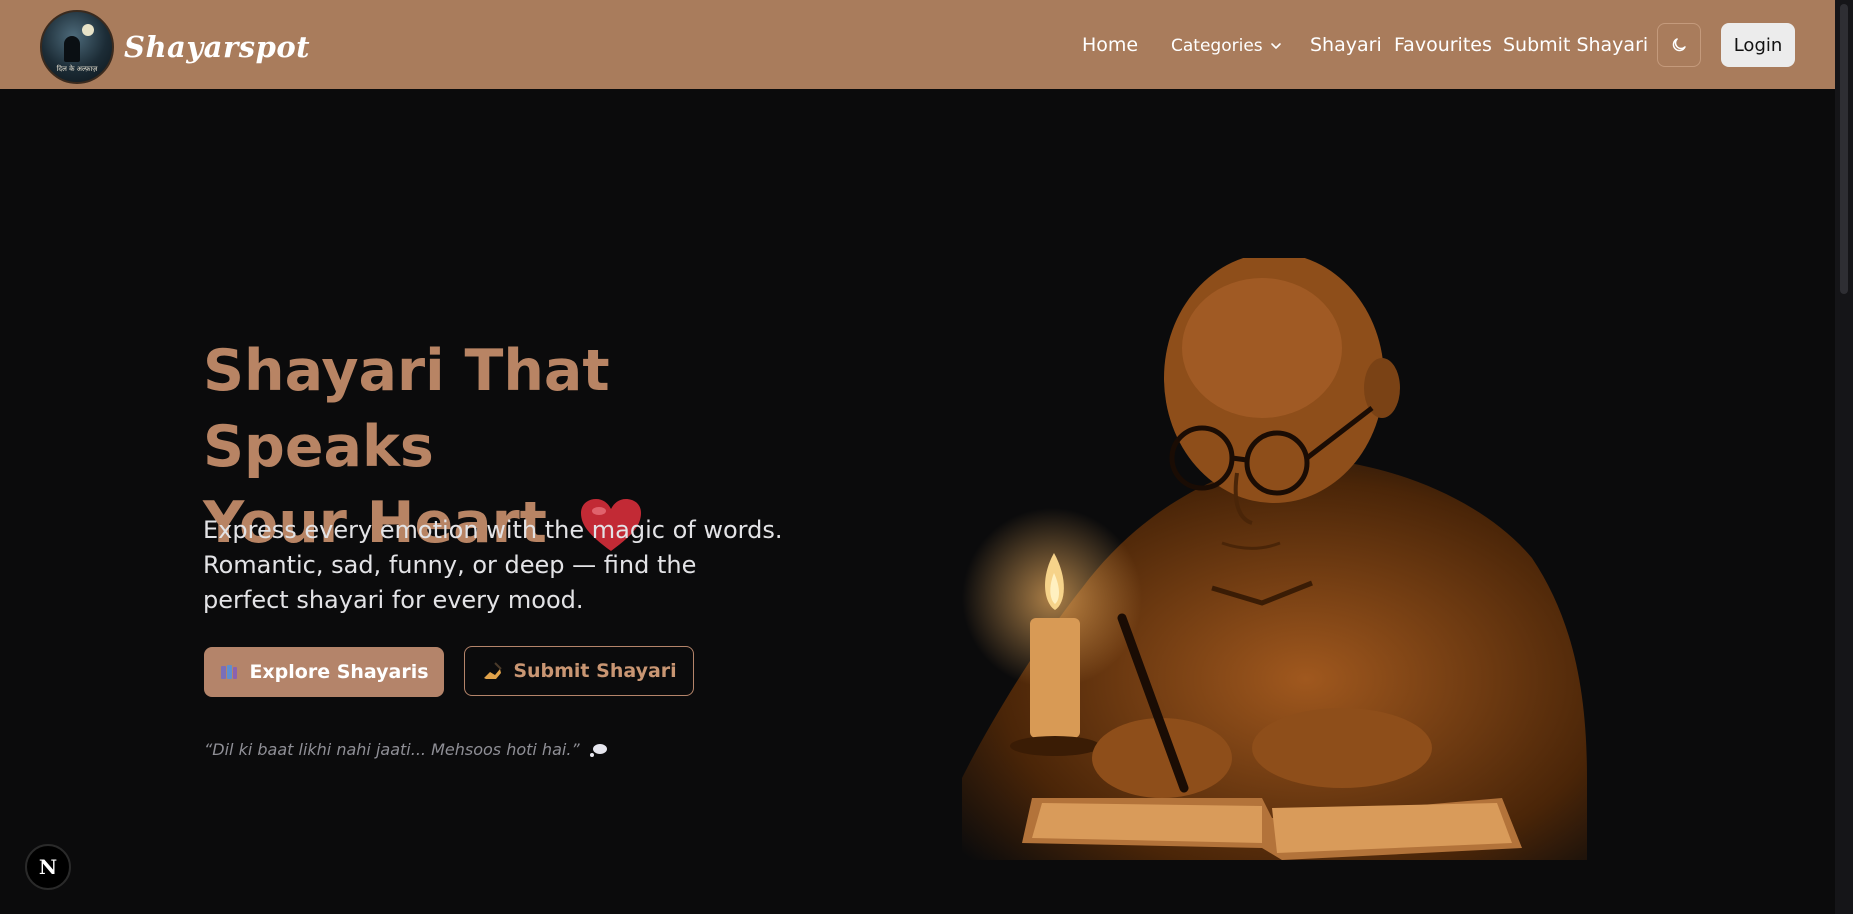 Image resolution: width=1853 pixels, height=914 pixels. What do you see at coordinates (1346, 45) in the screenshot?
I see `nav-shayari: Shayari` at bounding box center [1346, 45].